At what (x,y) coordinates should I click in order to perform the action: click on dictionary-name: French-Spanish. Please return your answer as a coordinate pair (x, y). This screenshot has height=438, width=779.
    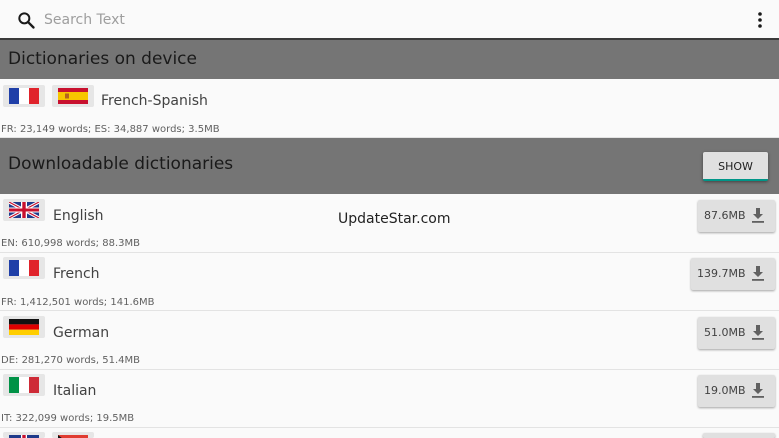
    Looking at the image, I should click on (154, 101).